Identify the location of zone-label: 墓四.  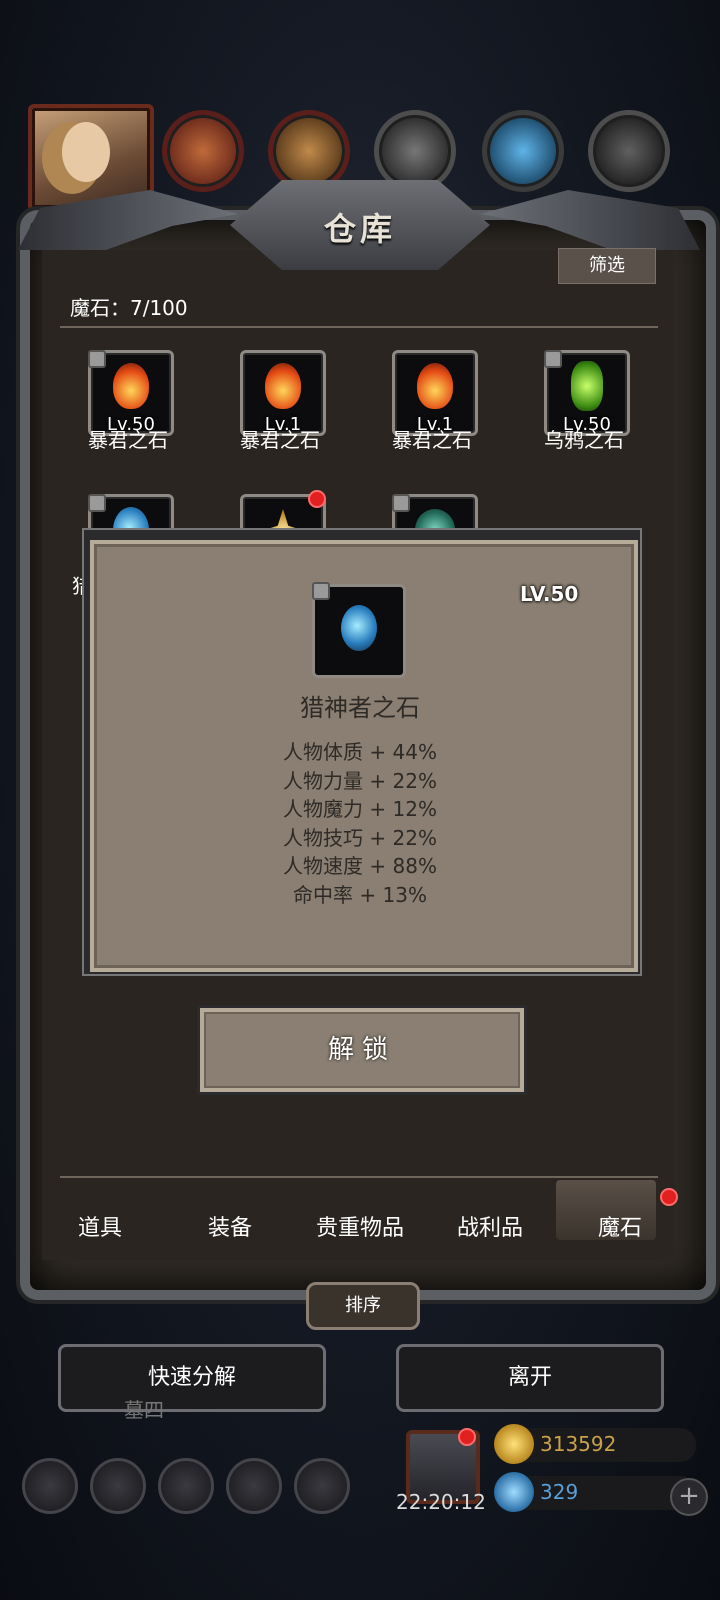
(144, 1410).